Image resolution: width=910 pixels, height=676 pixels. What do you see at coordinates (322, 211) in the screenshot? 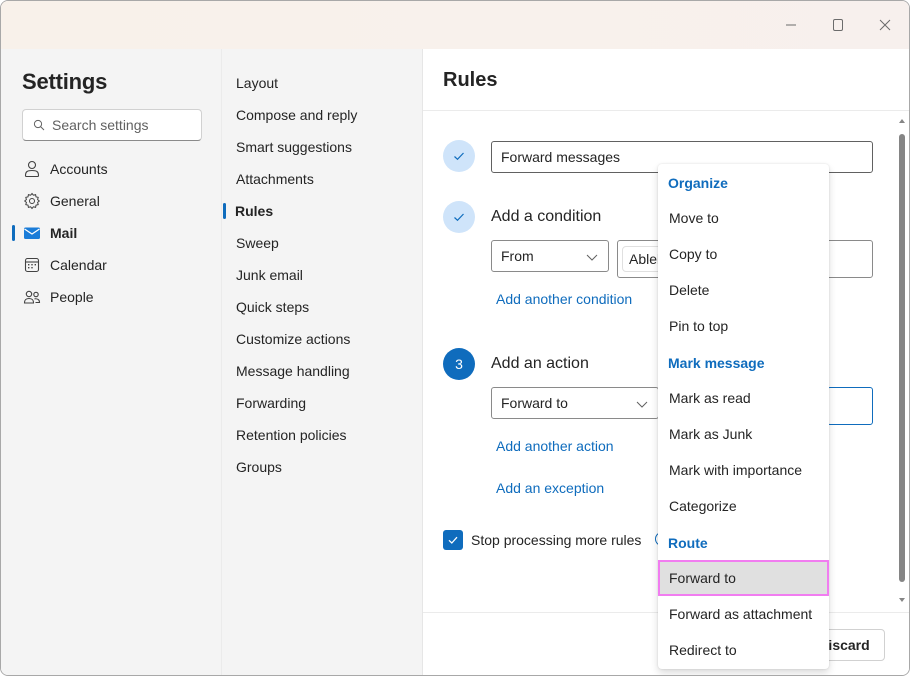
I see `subnav-item-rules: Rules` at bounding box center [322, 211].